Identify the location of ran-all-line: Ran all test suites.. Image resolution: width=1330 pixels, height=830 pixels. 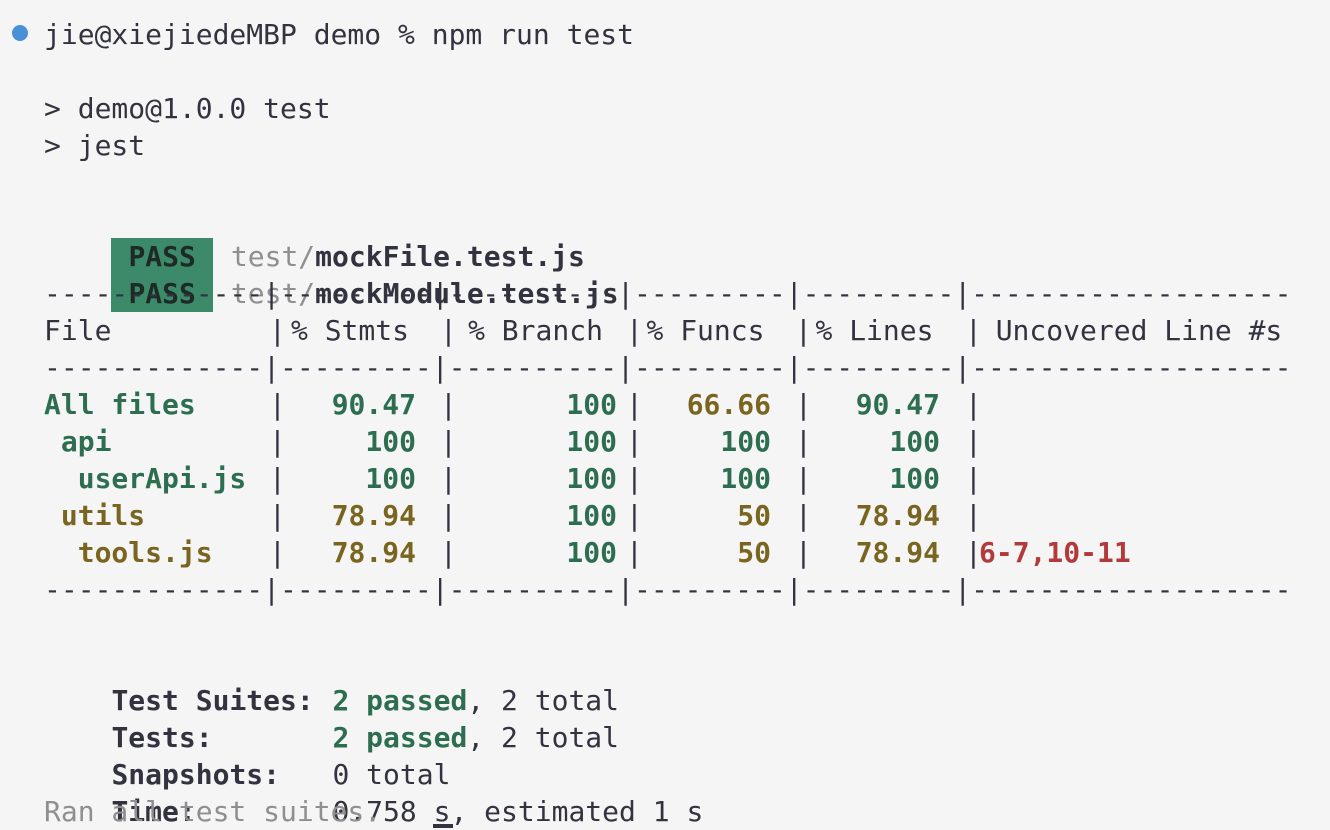
(213, 811).